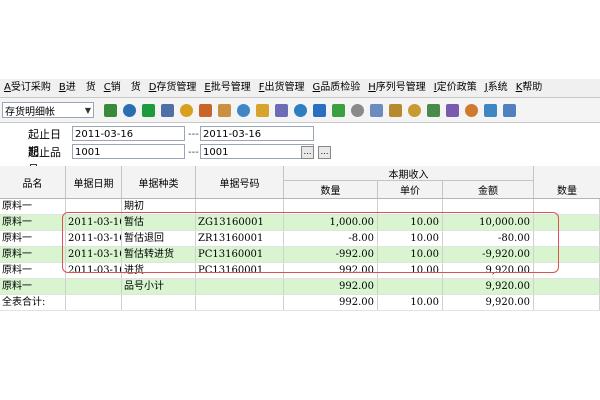 The height and width of the screenshot is (400, 600). I want to click on menu-item-d: D存货管理, so click(173, 88).